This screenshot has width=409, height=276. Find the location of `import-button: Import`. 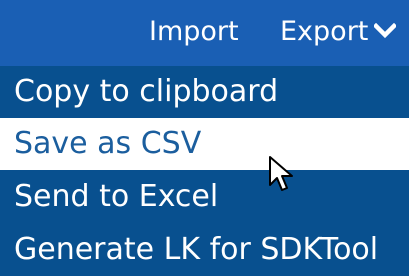

import-button: Import is located at coordinates (194, 32).